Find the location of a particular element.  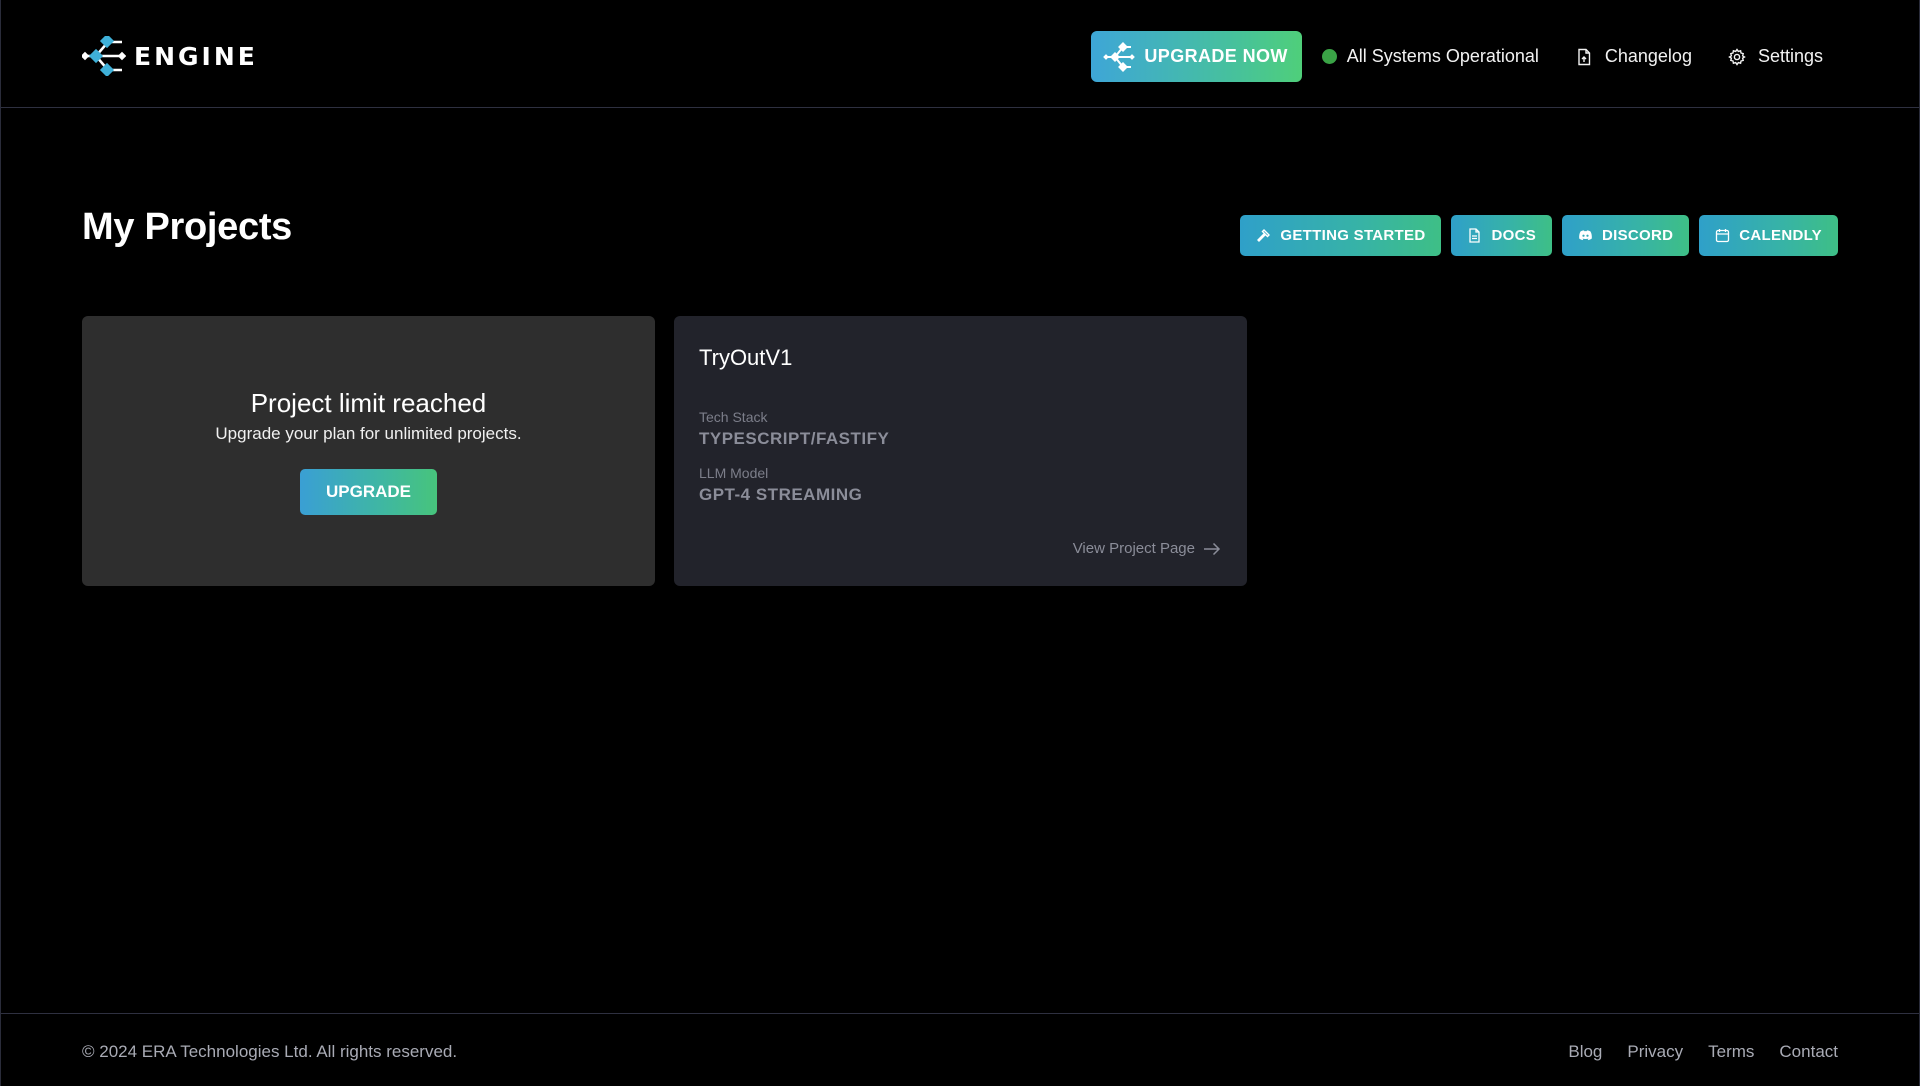

docs-button: DOCS is located at coordinates (1502, 235).